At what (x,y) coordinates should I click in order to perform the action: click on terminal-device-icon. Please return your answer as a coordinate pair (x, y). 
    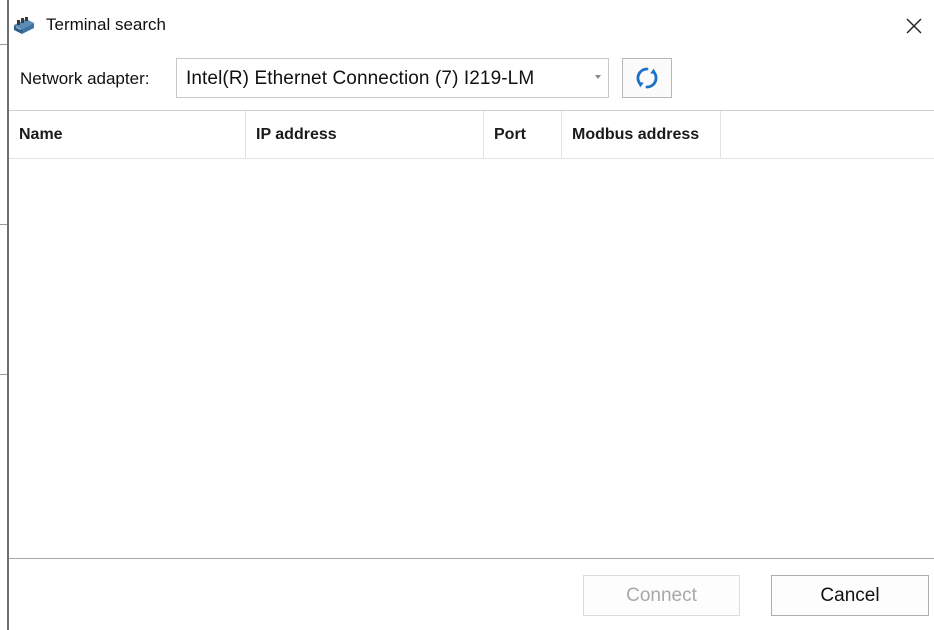
    Looking at the image, I should click on (24, 26).